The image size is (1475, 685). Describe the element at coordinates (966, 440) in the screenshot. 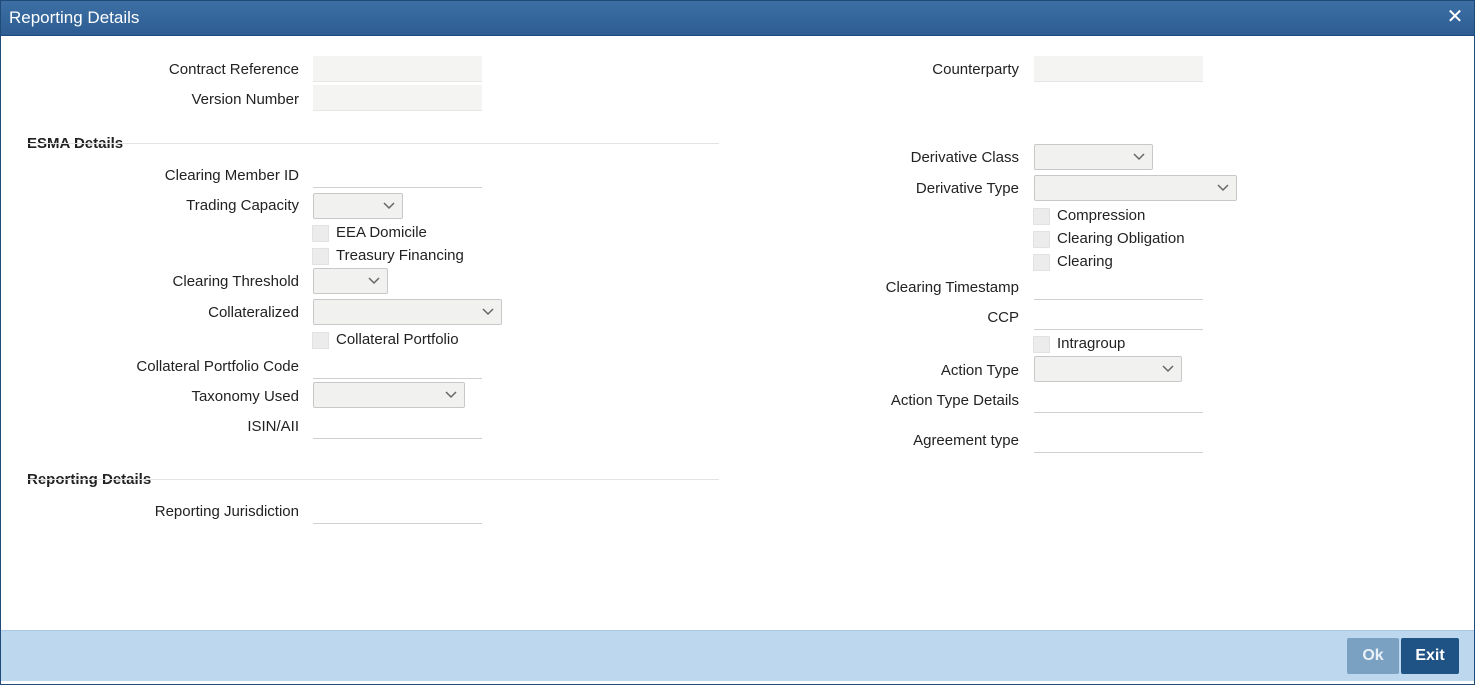

I see `agreement-type-label: Agreement type` at that location.